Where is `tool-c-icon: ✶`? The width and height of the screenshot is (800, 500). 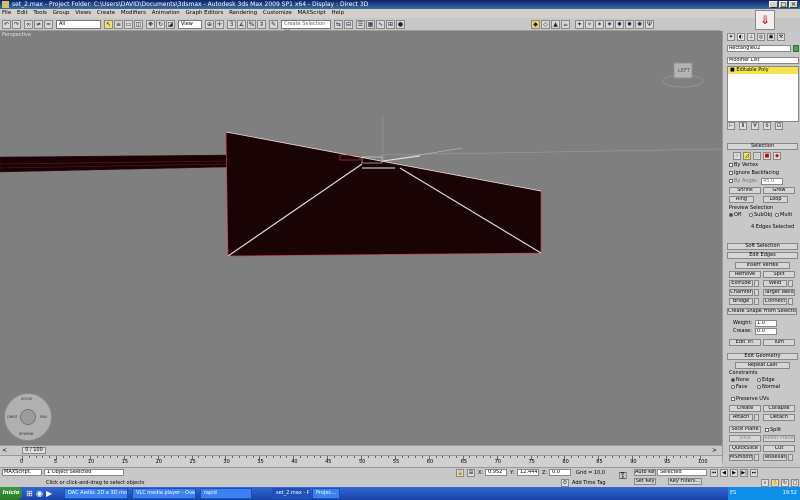
tool-c-icon: ✶ is located at coordinates (599, 24).